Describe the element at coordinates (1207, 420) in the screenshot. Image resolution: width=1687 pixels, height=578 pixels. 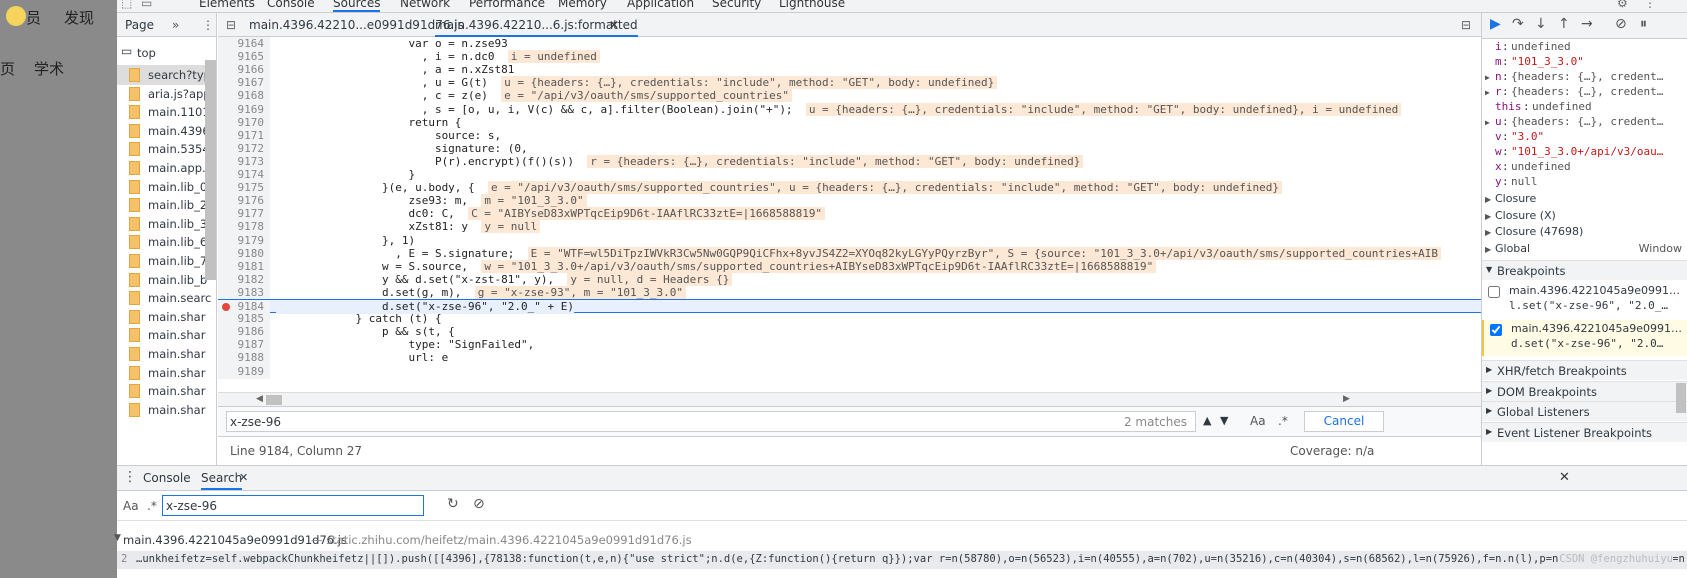
I see `find-prev-icon: ▲` at that location.